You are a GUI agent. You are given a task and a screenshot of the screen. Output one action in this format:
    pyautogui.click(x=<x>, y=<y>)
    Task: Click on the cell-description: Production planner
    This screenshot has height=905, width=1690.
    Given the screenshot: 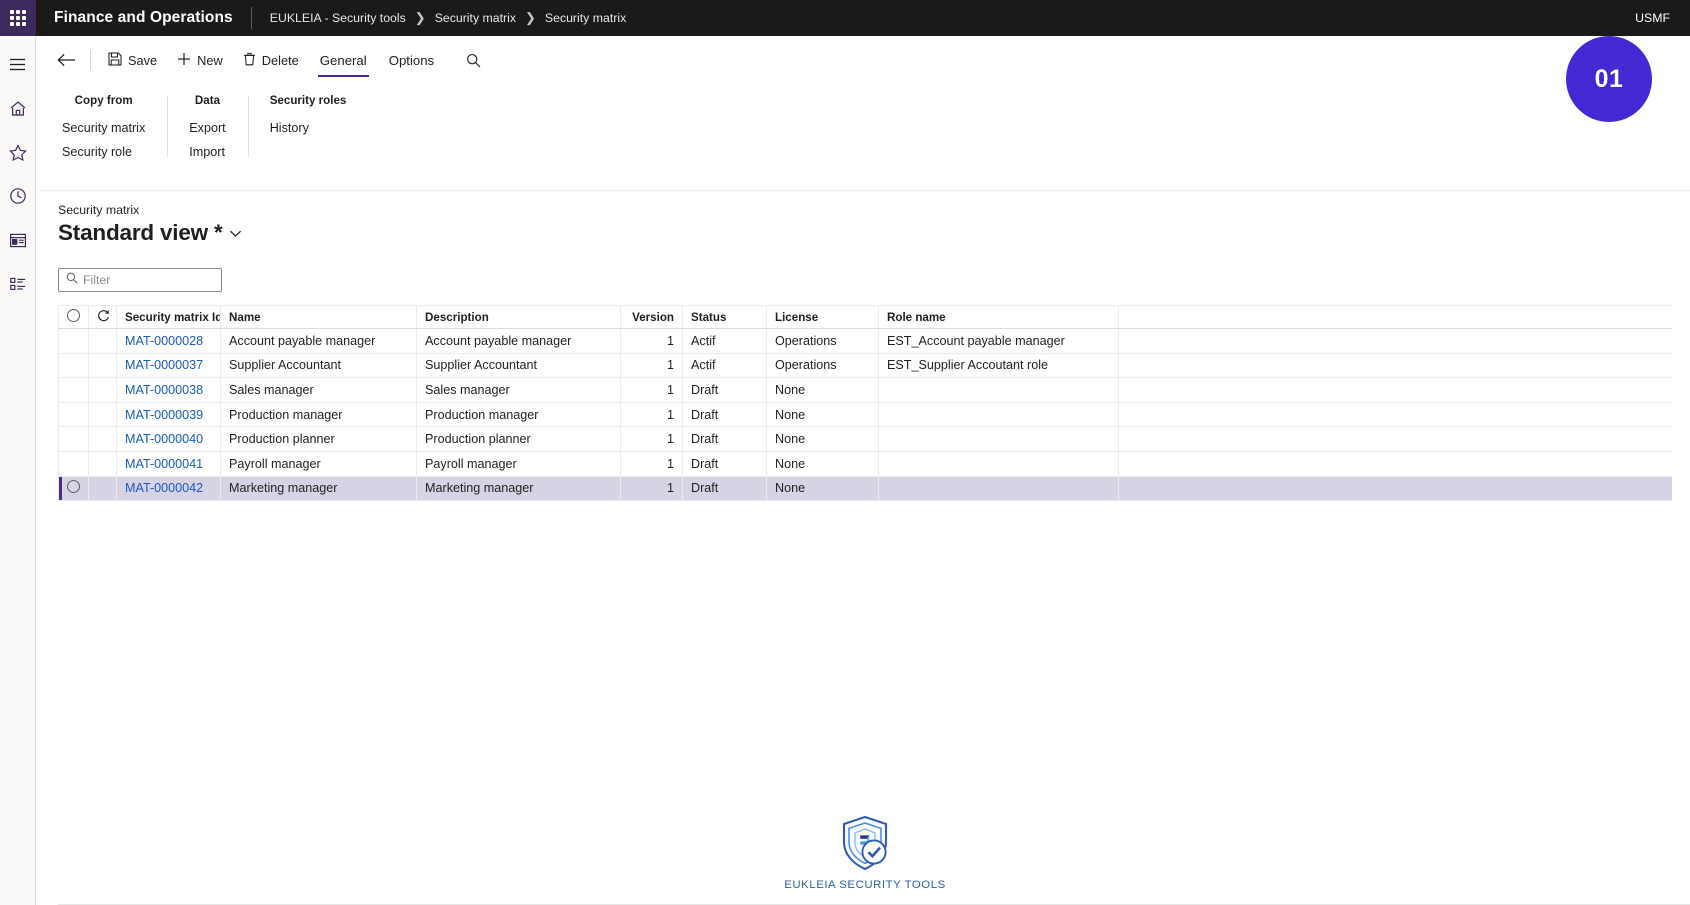 What is the action you would take?
    pyautogui.click(x=518, y=439)
    